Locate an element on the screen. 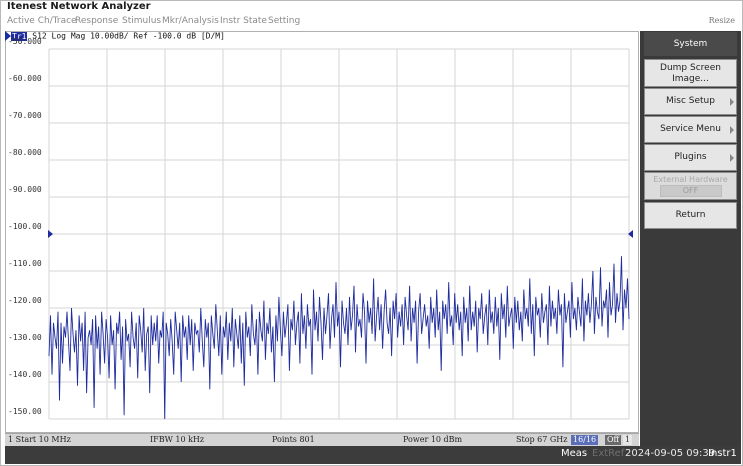 The width and height of the screenshot is (743, 466). averaging-off: Off is located at coordinates (613, 440).